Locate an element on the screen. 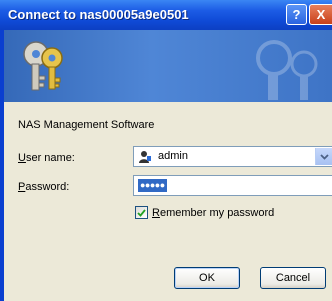 The height and width of the screenshot is (301, 332). close-button: X is located at coordinates (320, 14).